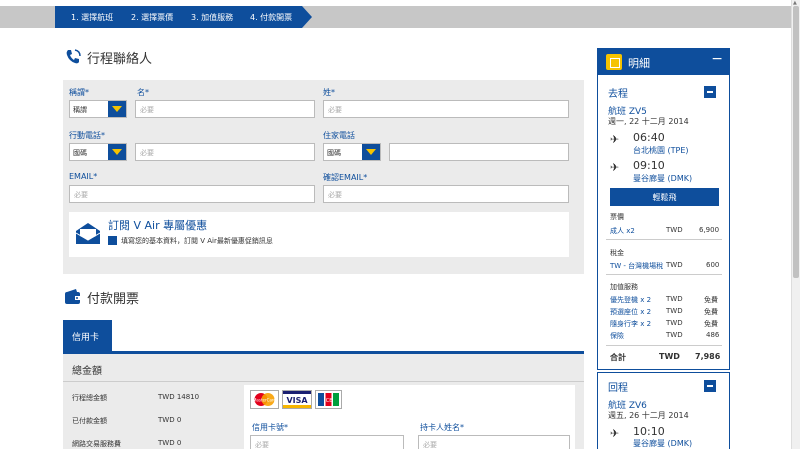 The height and width of the screenshot is (449, 800). I want to click on progress-steps: 1. 選擇航班 2. 選擇票價 3. 加值服務 4. 付款開票, so click(400, 17).